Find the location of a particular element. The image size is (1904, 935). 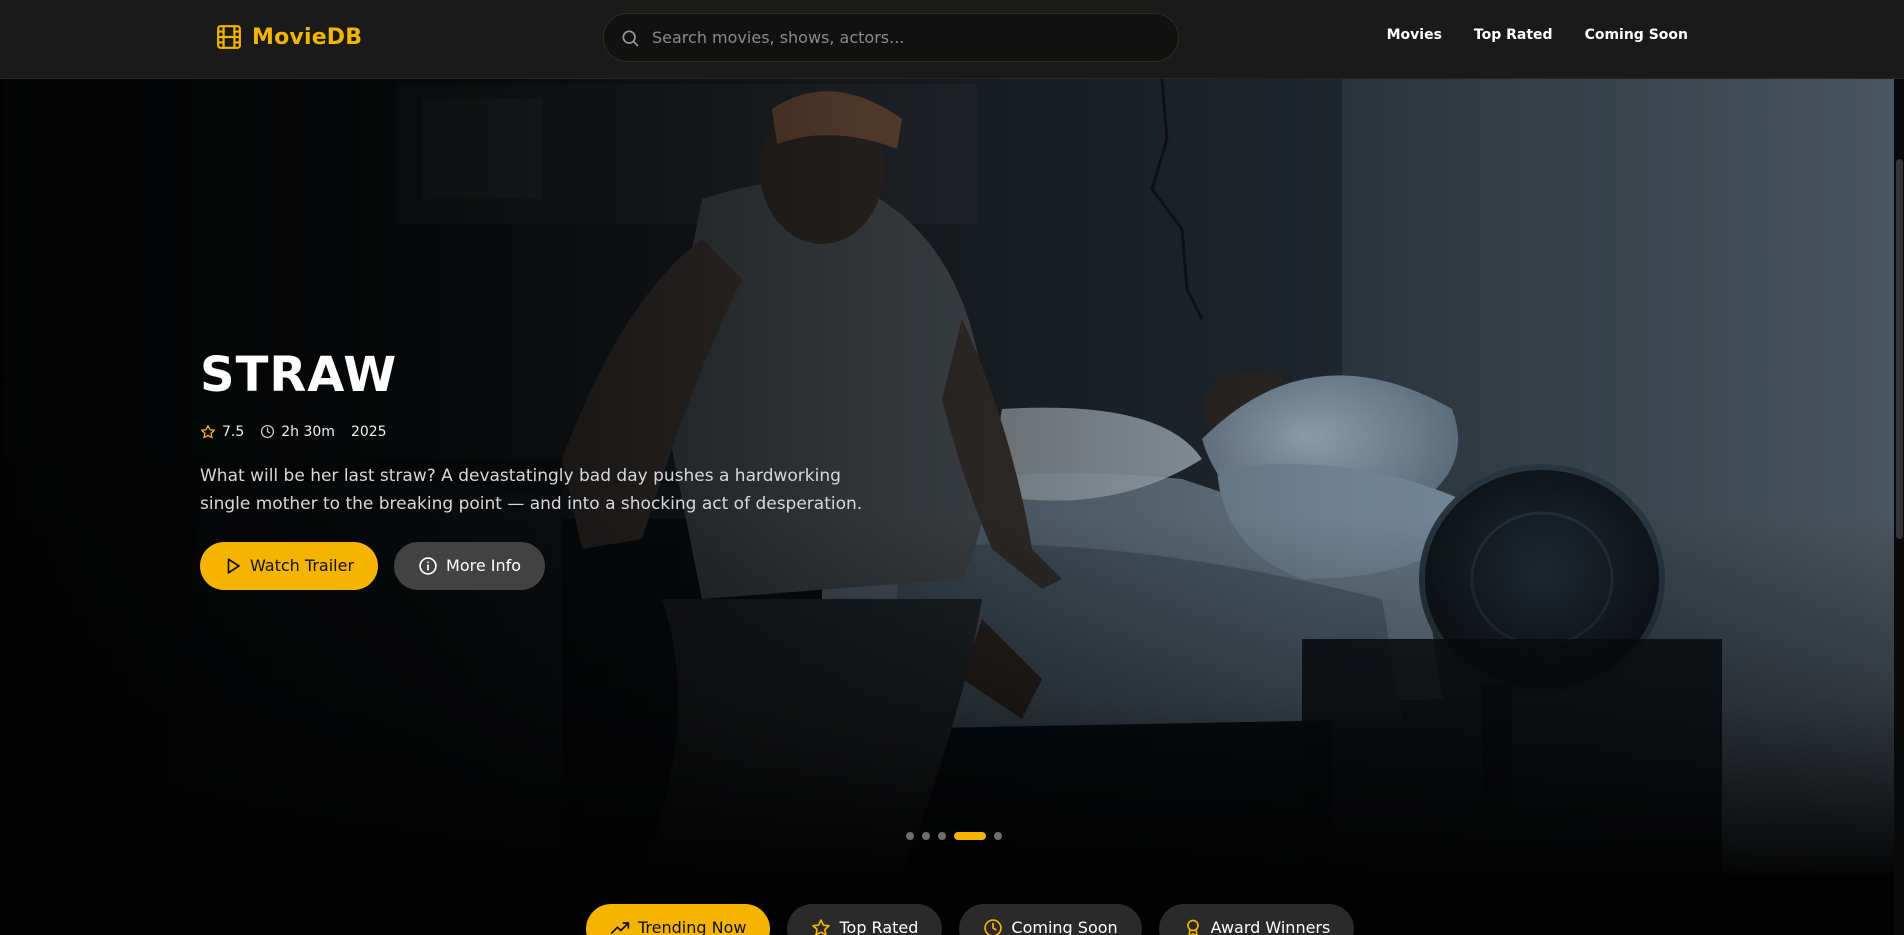

brand-name: MovieDB is located at coordinates (307, 37).